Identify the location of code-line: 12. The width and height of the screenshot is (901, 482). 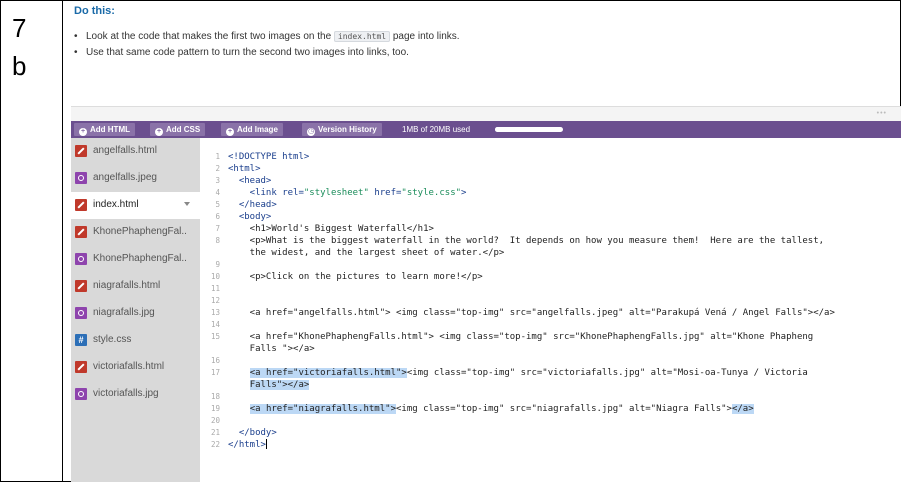
(215, 300).